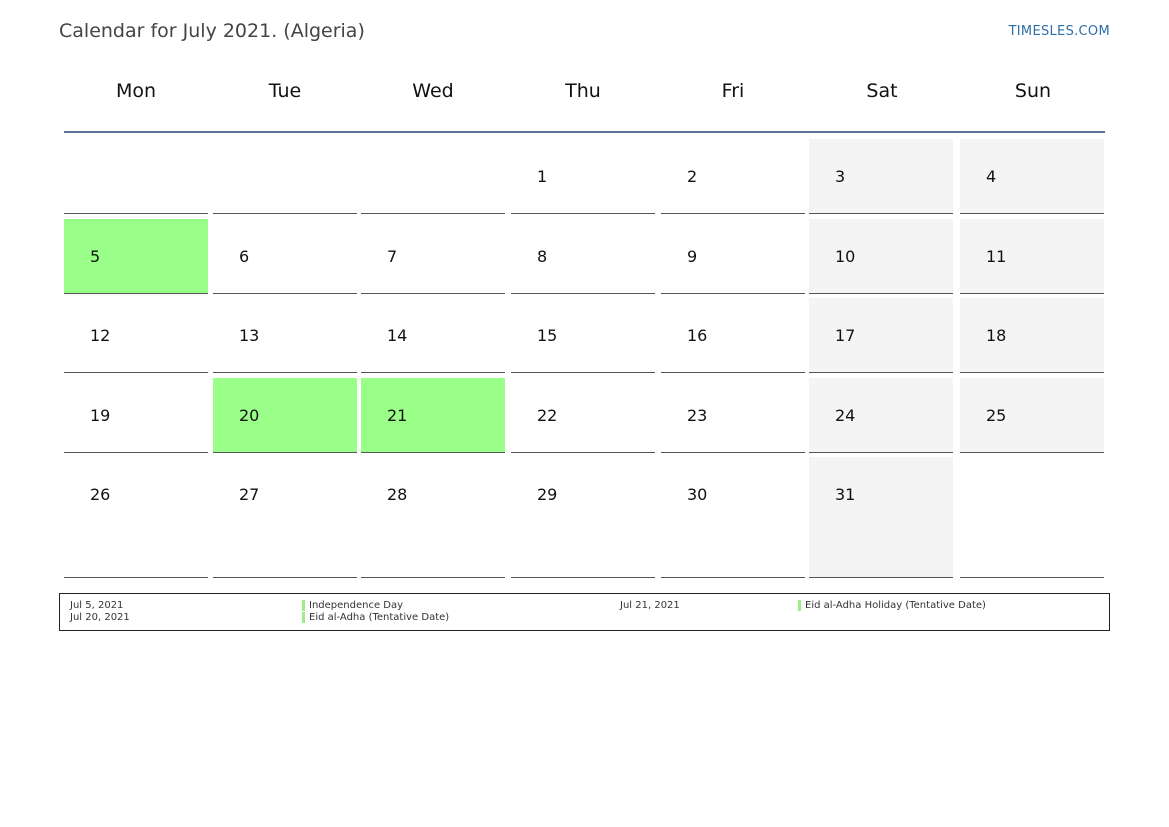  Describe the element at coordinates (697, 494) in the screenshot. I see `day-number: 30` at that location.